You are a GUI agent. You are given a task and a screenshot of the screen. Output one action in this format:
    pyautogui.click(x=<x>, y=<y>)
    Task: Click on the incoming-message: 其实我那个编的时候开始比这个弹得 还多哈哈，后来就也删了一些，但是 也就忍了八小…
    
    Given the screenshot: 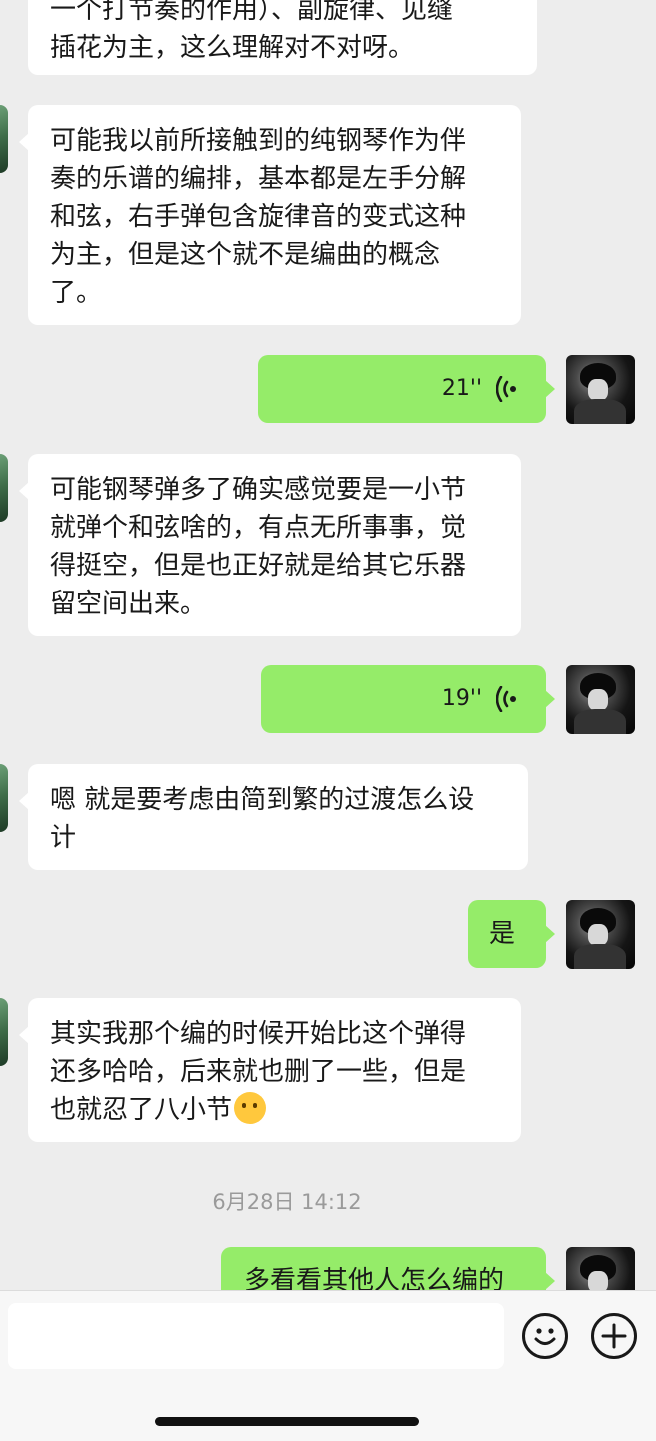 What is the action you would take?
    pyautogui.click(x=270, y=1070)
    